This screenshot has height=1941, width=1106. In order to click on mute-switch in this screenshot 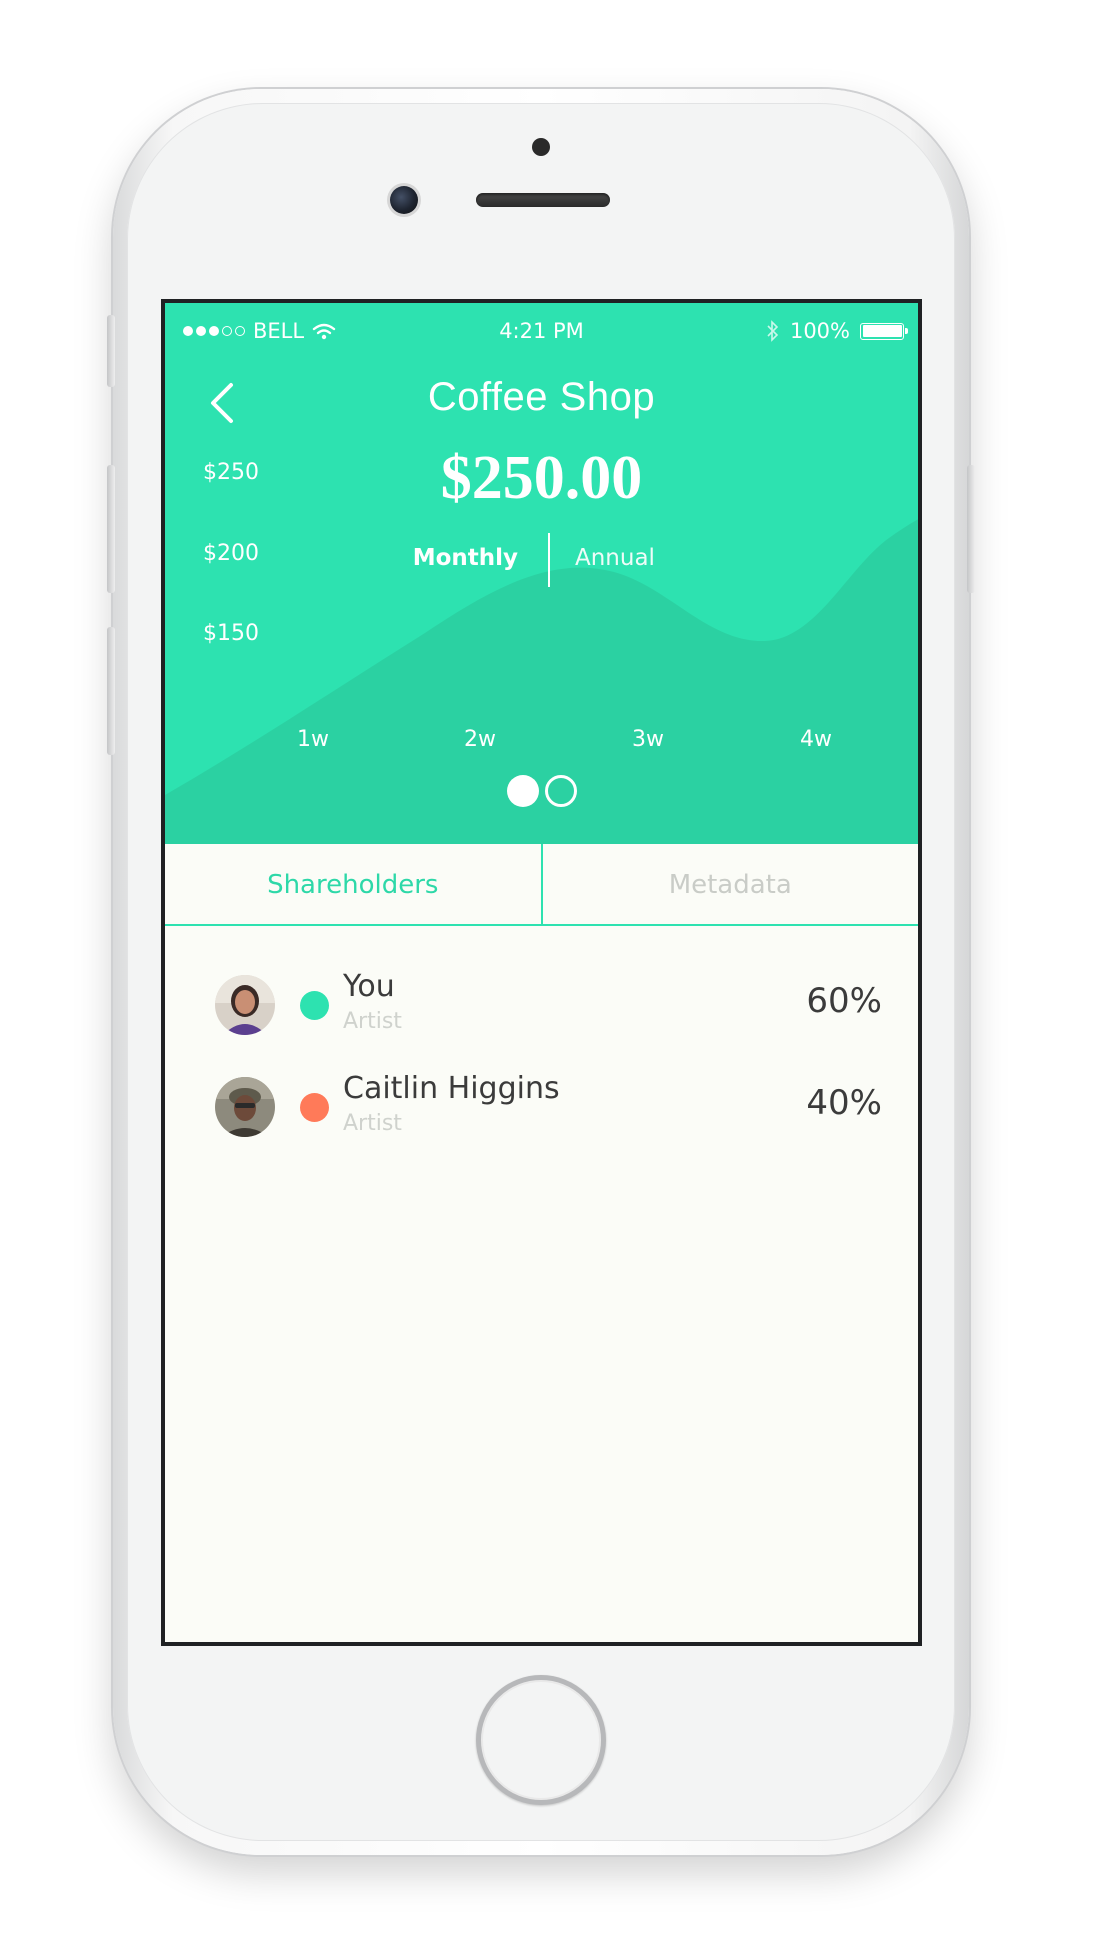, I will do `click(111, 351)`.